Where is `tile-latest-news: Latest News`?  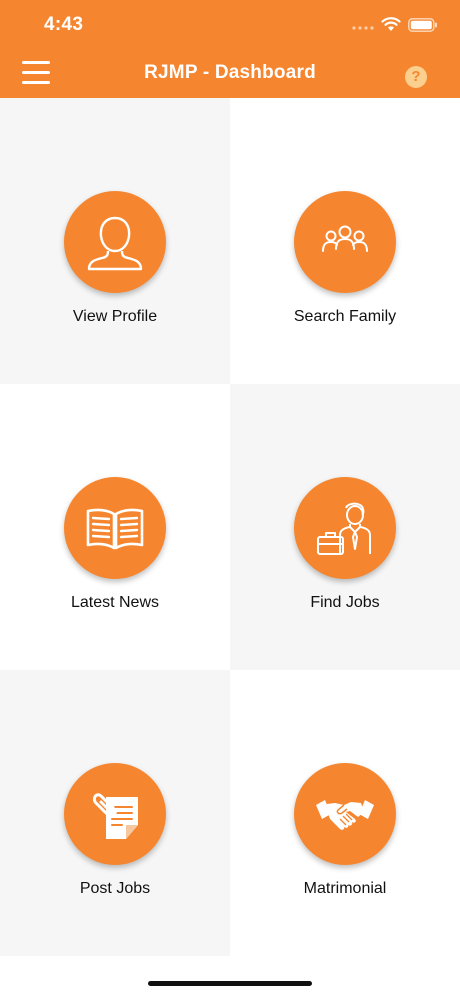 tile-latest-news: Latest News is located at coordinates (115, 527).